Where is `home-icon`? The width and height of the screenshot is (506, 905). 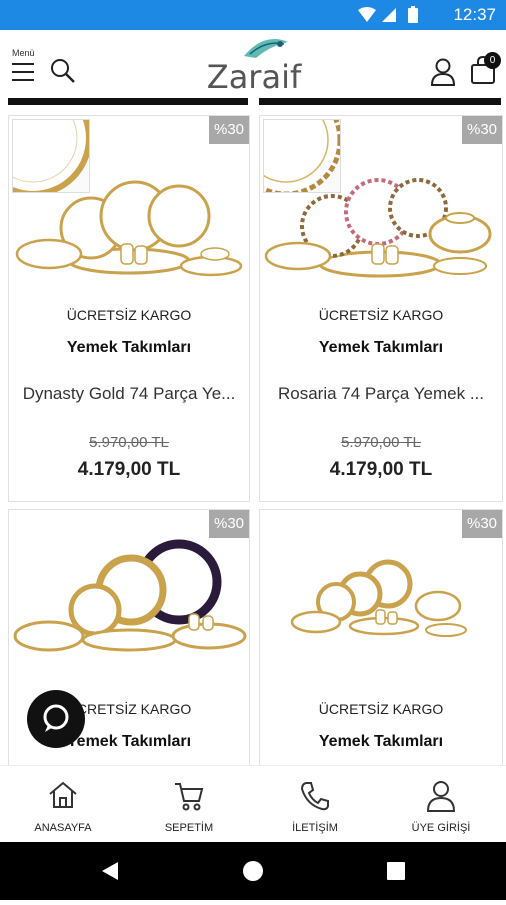 home-icon is located at coordinates (63, 794).